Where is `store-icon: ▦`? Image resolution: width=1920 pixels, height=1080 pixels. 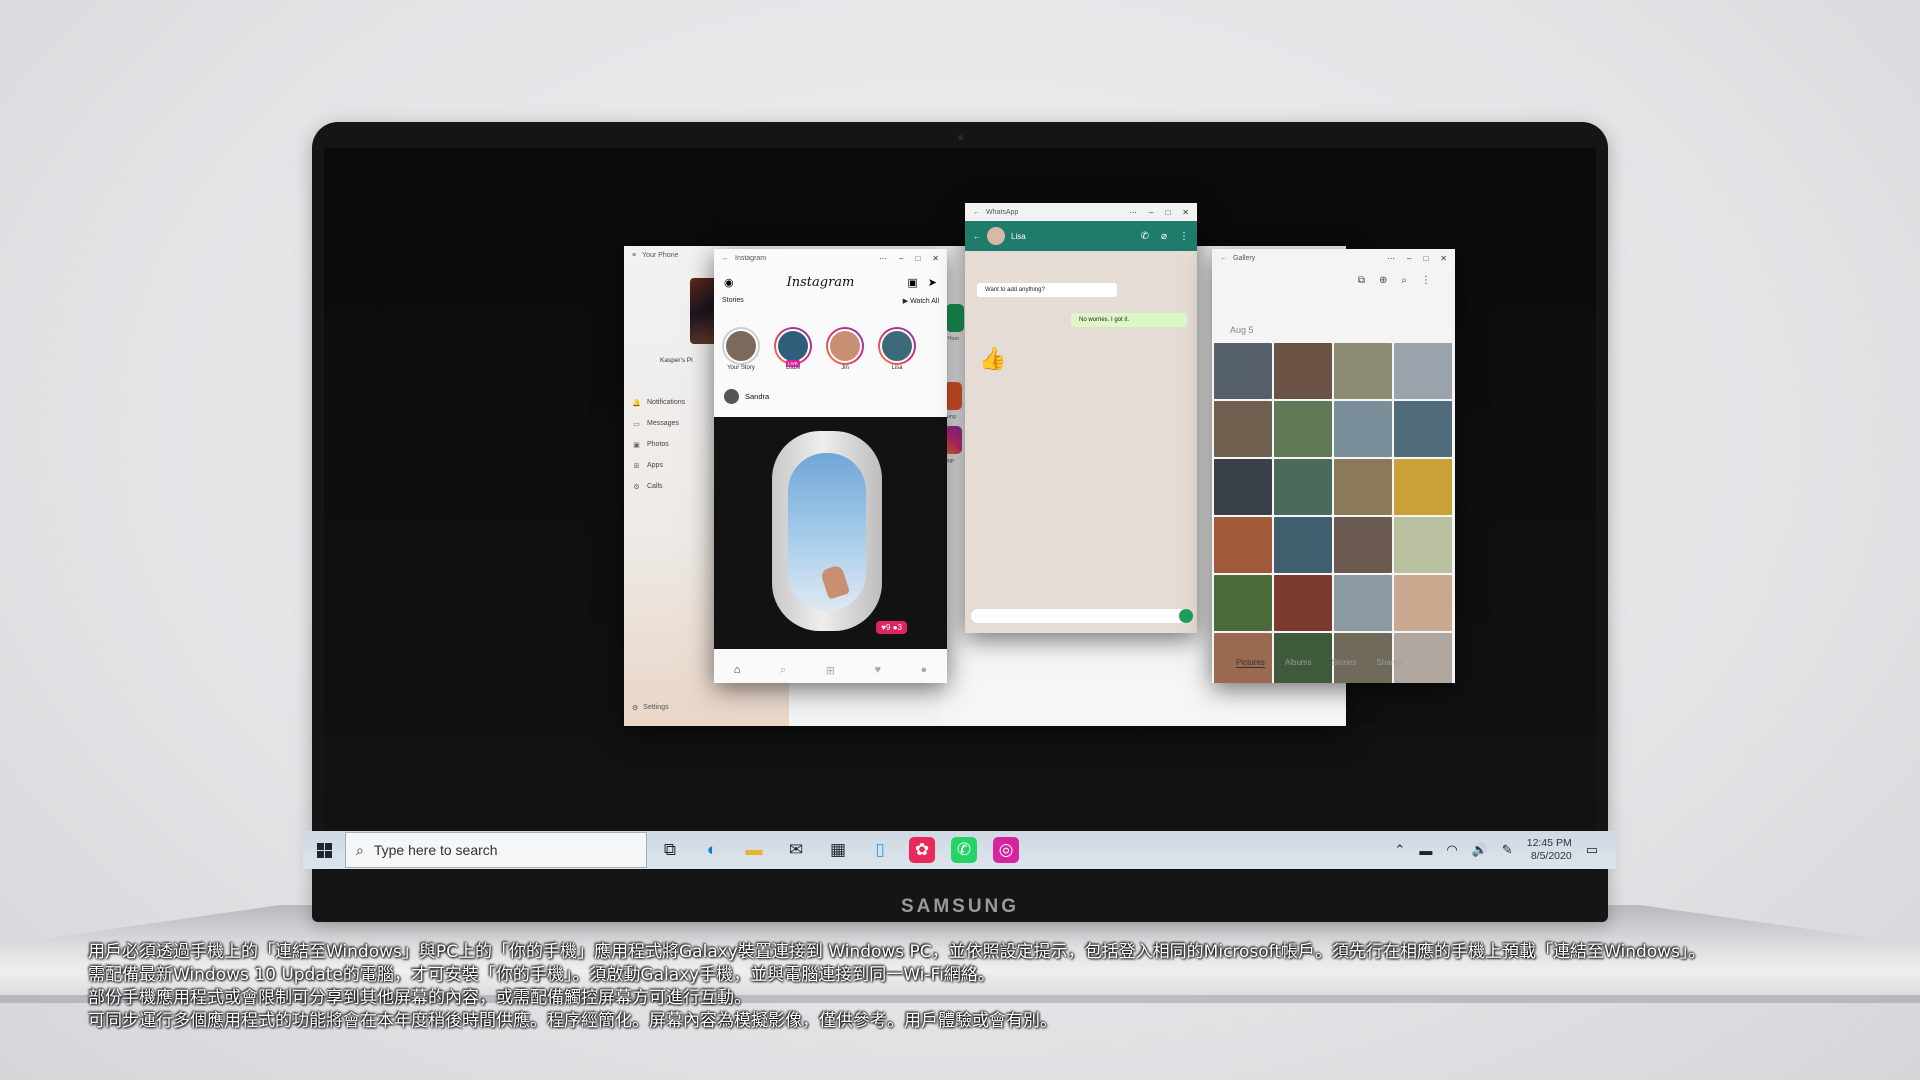 store-icon: ▦ is located at coordinates (838, 850).